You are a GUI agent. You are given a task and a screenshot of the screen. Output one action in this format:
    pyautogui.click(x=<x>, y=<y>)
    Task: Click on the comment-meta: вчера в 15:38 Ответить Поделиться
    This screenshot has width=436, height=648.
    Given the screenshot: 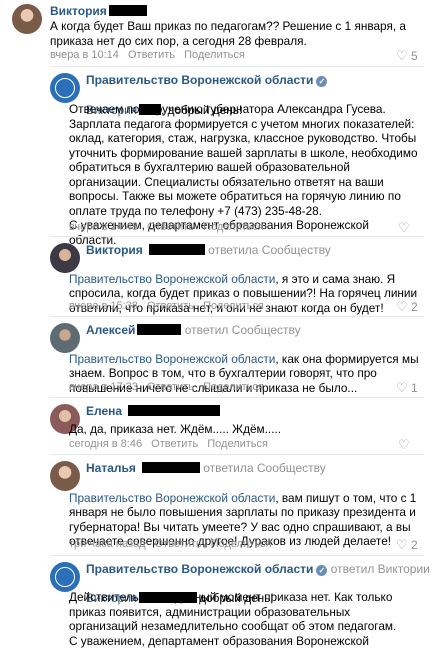 What is the action you would take?
    pyautogui.click(x=166, y=306)
    